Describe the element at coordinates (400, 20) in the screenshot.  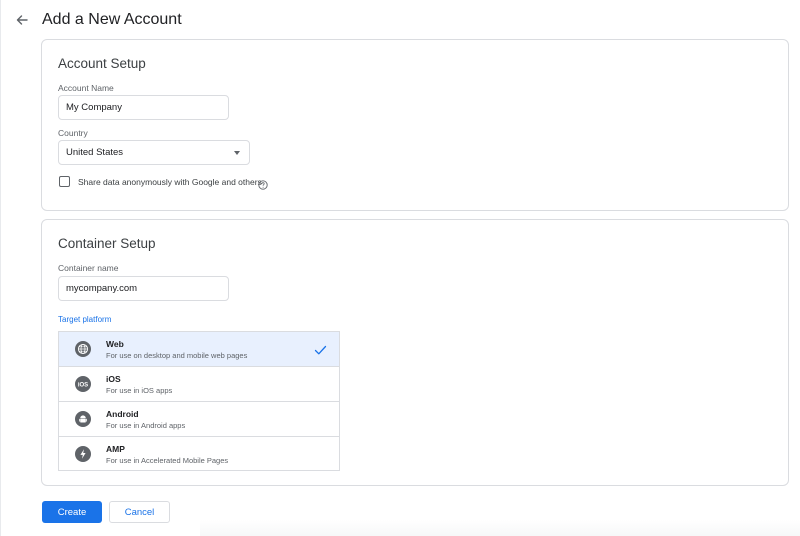
I see `page-header: Add a New Account` at that location.